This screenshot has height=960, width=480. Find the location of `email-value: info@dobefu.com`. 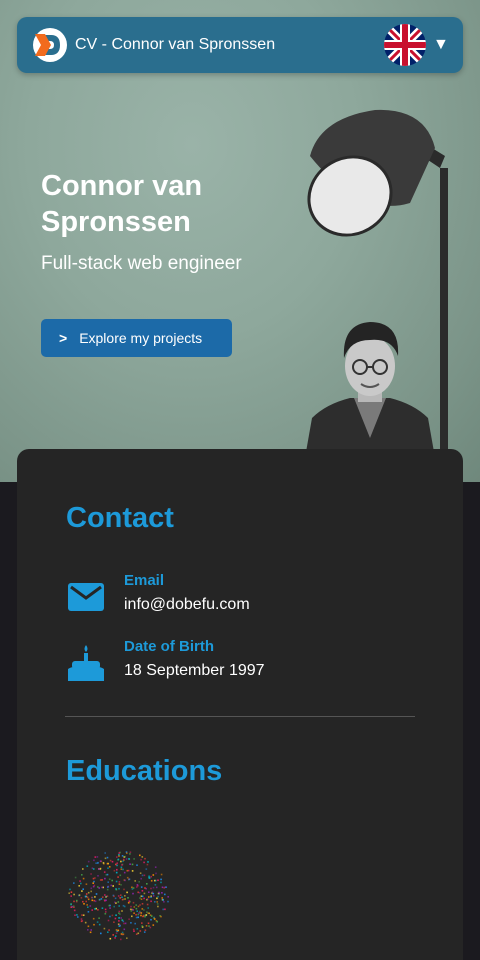

email-value: info@dobefu.com is located at coordinates (187, 605).